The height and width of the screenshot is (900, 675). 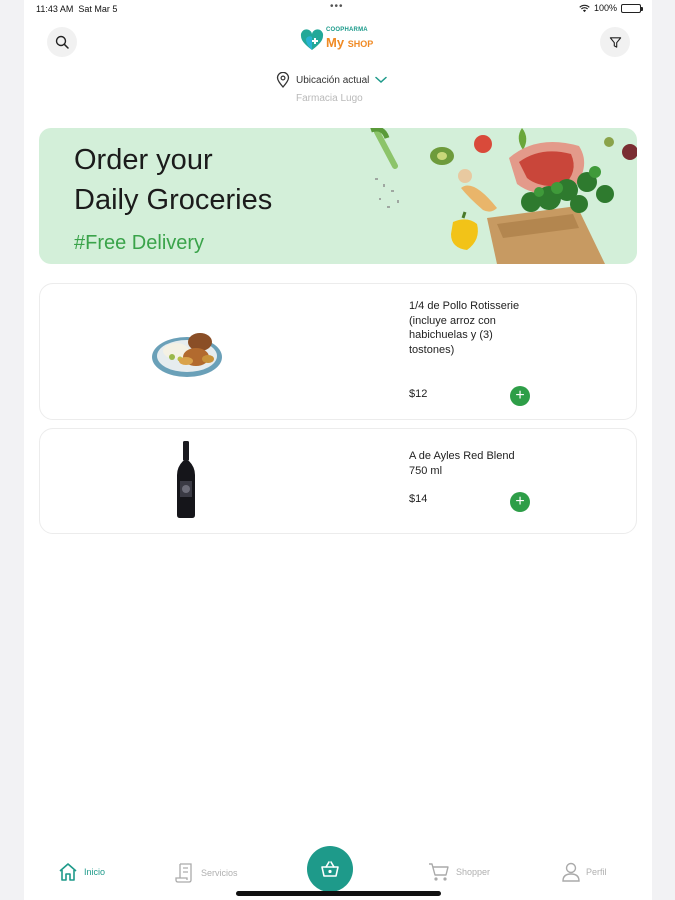 I want to click on tab-services-label: Servicios, so click(x=219, y=873).